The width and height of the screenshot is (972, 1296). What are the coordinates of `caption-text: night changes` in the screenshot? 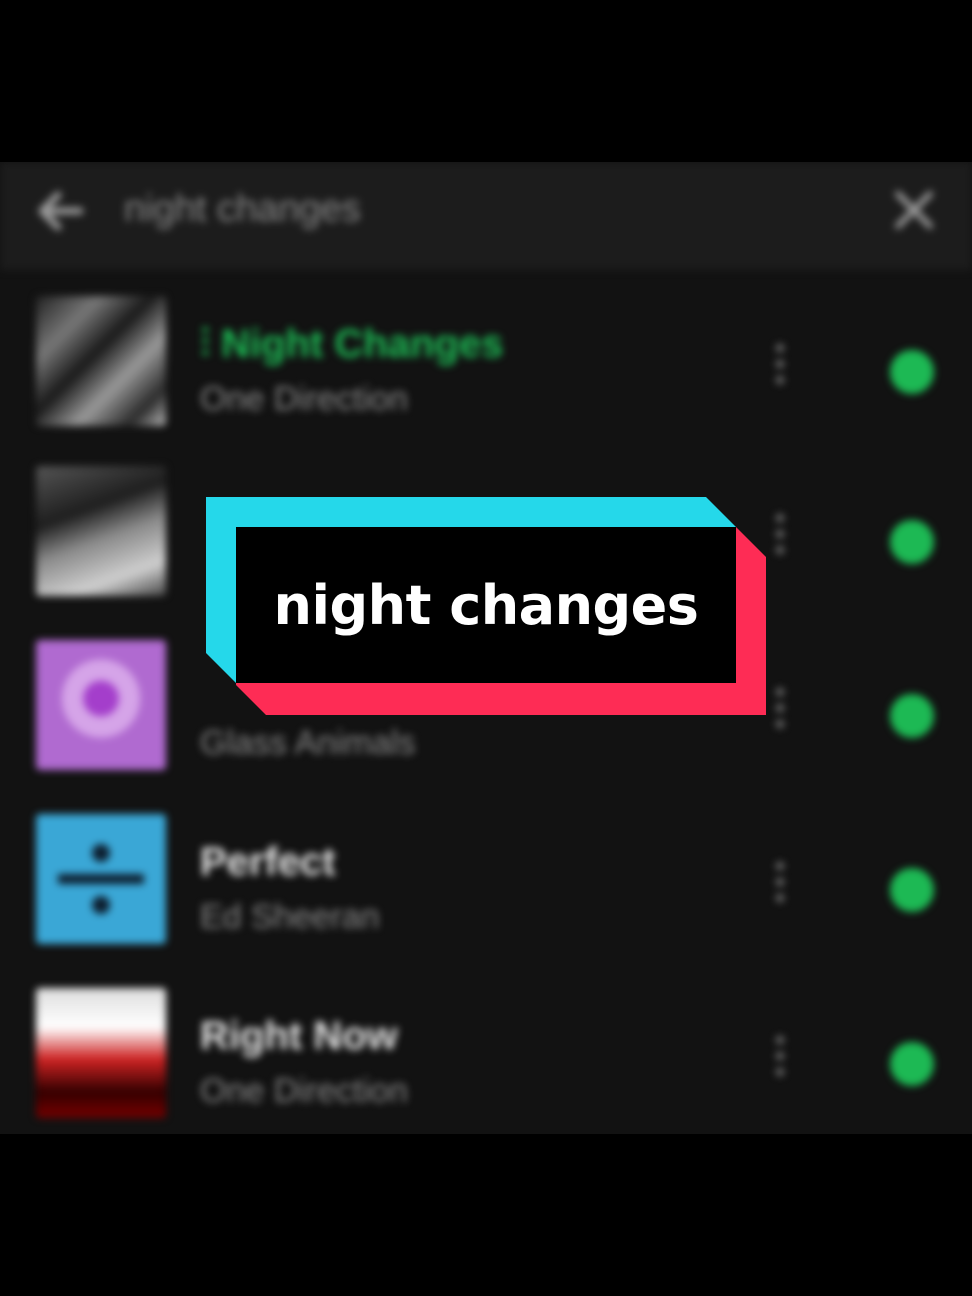 It's located at (486, 605).